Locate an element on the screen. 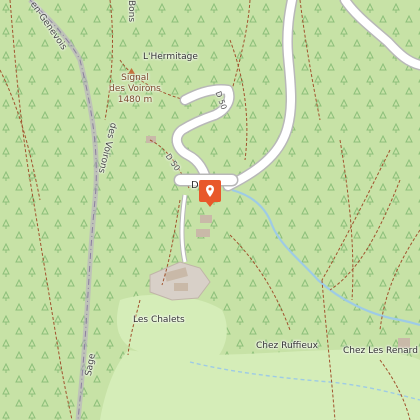  peak-label: Signal des Voirons 1480 m is located at coordinates (135, 89).